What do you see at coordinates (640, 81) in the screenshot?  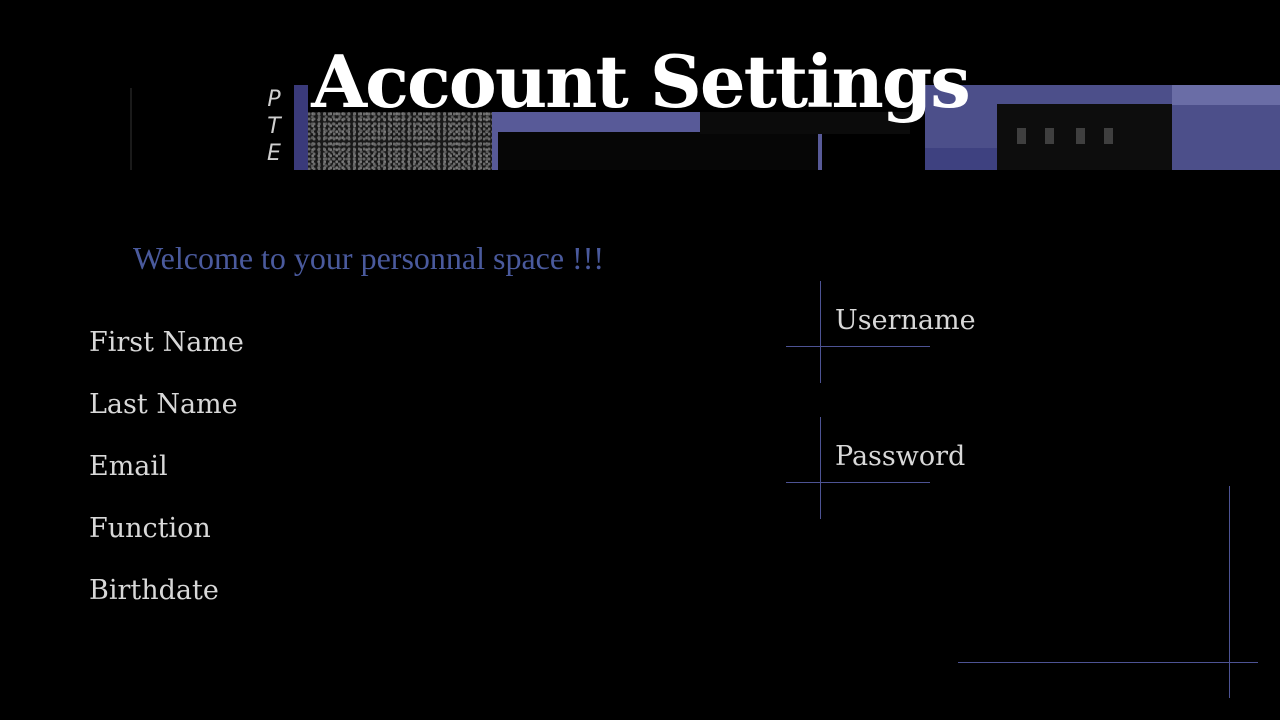 I see `page-title: Account Settings` at bounding box center [640, 81].